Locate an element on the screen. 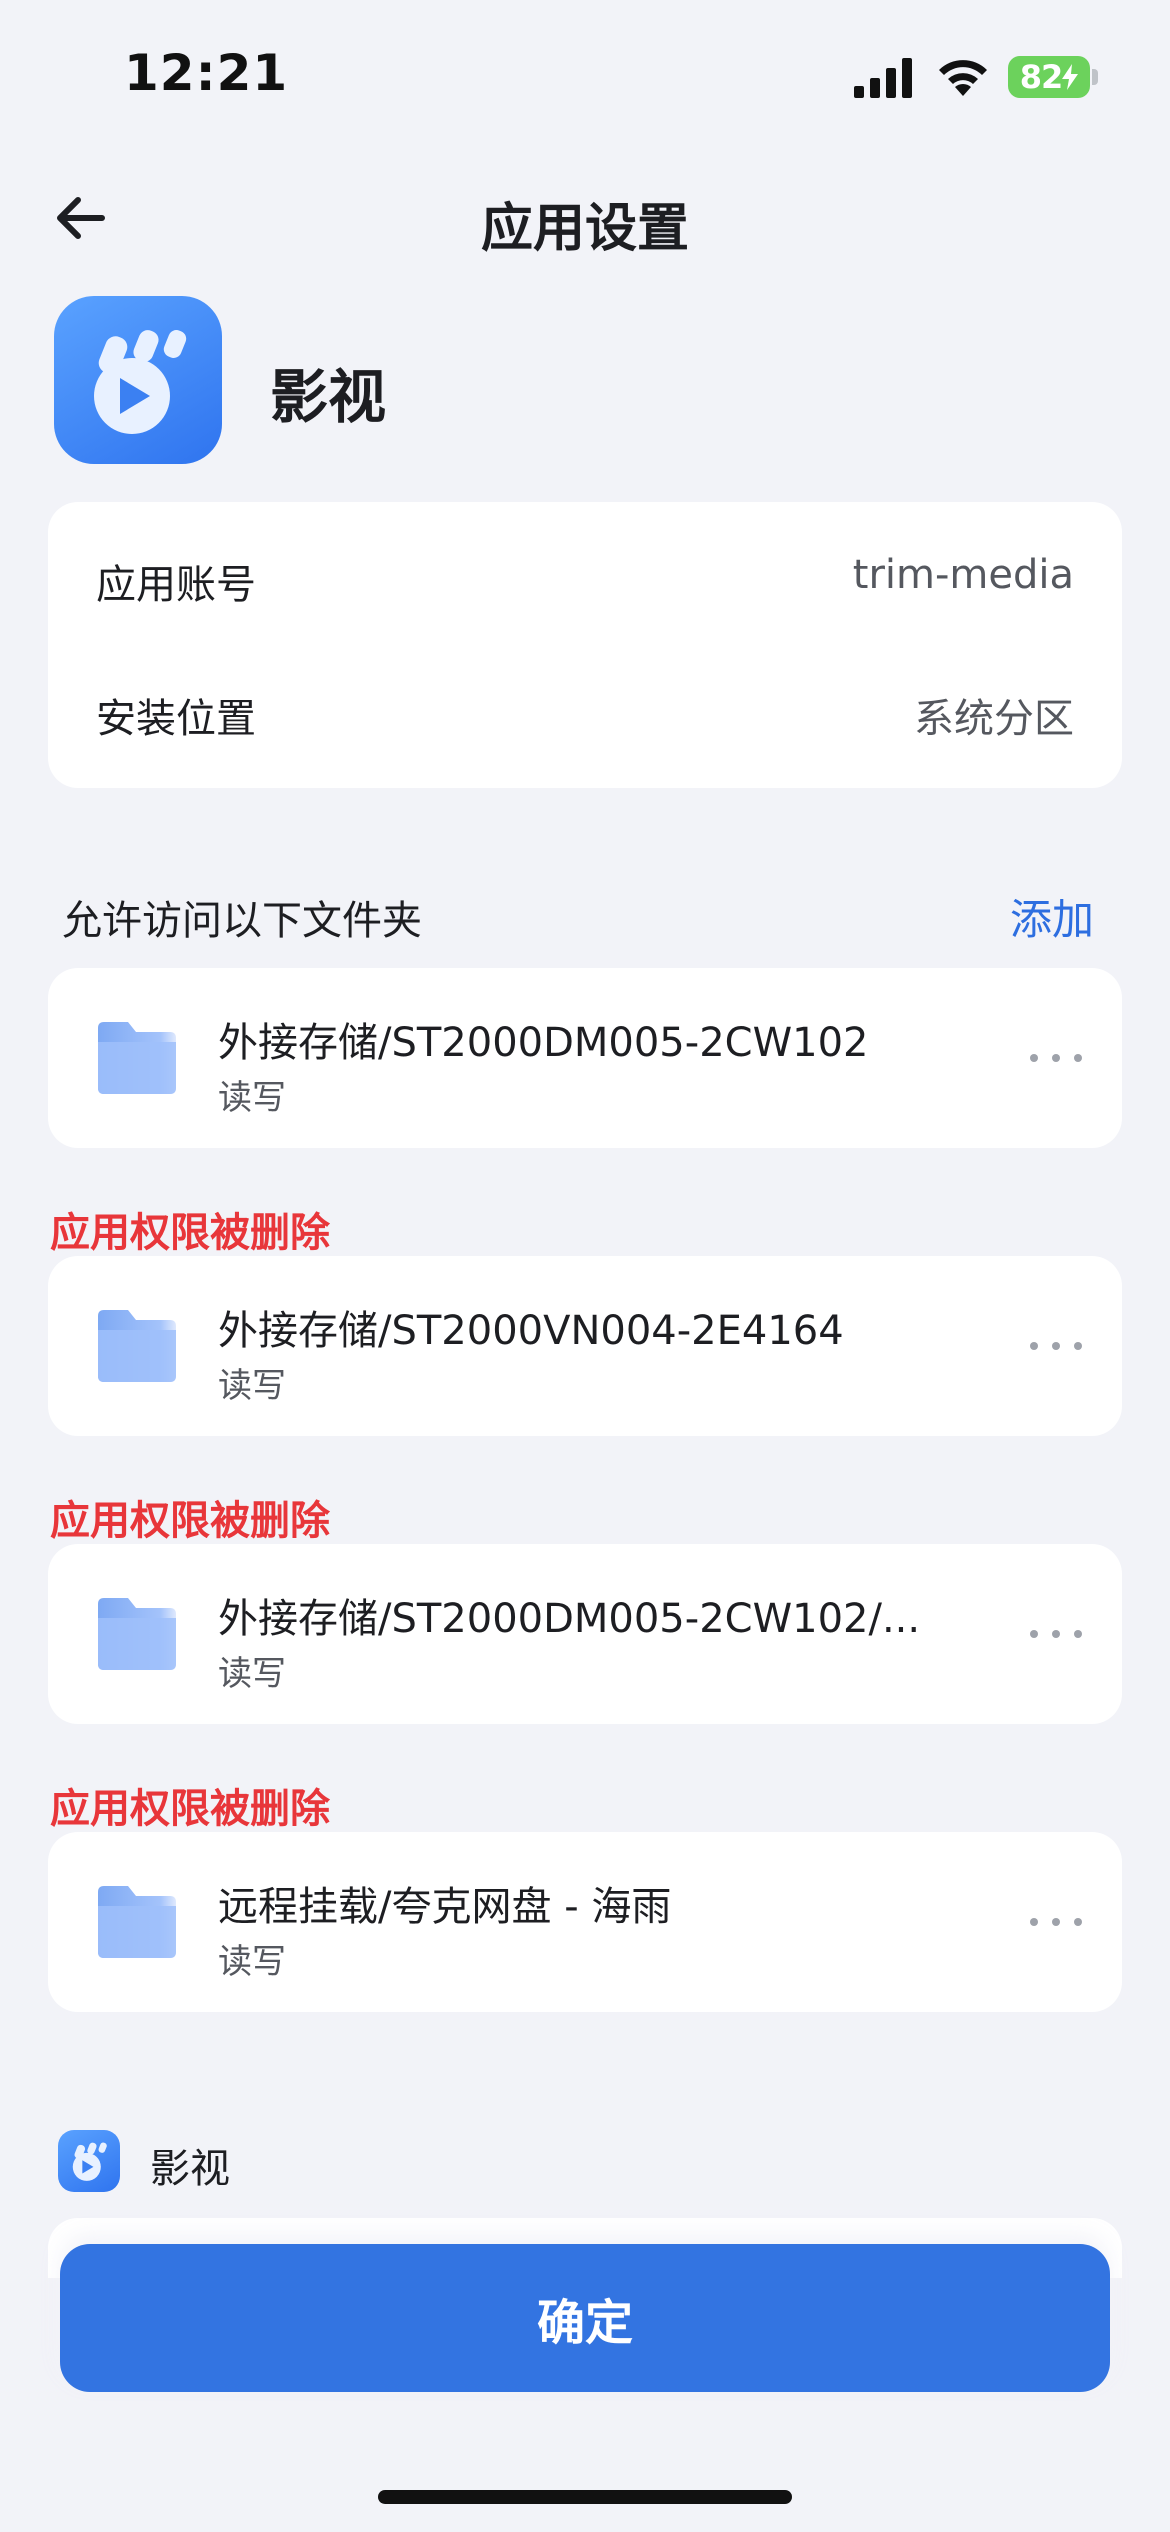 The image size is (1170, 2532). app-name: 影视 is located at coordinates (328, 397).